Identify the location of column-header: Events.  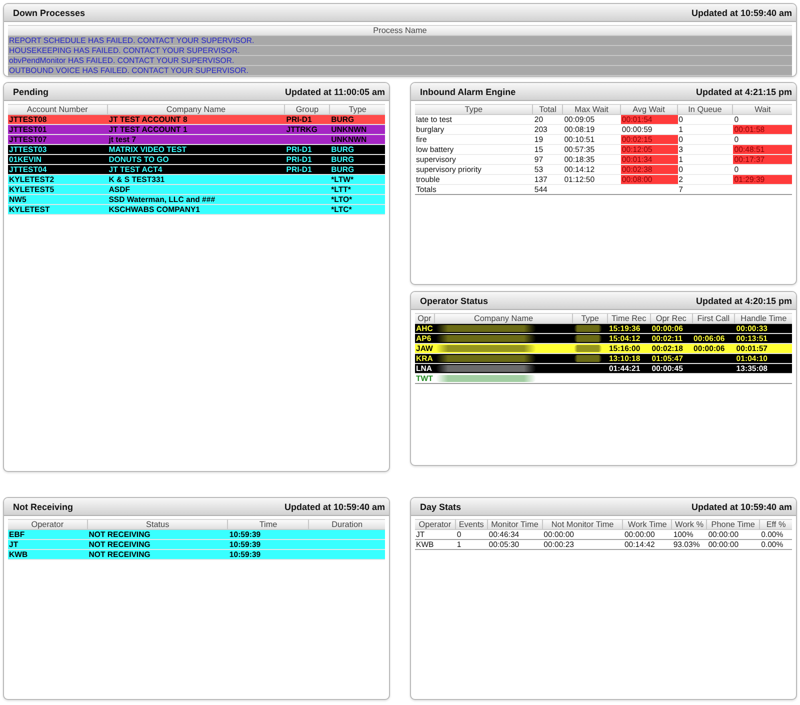
(472, 524).